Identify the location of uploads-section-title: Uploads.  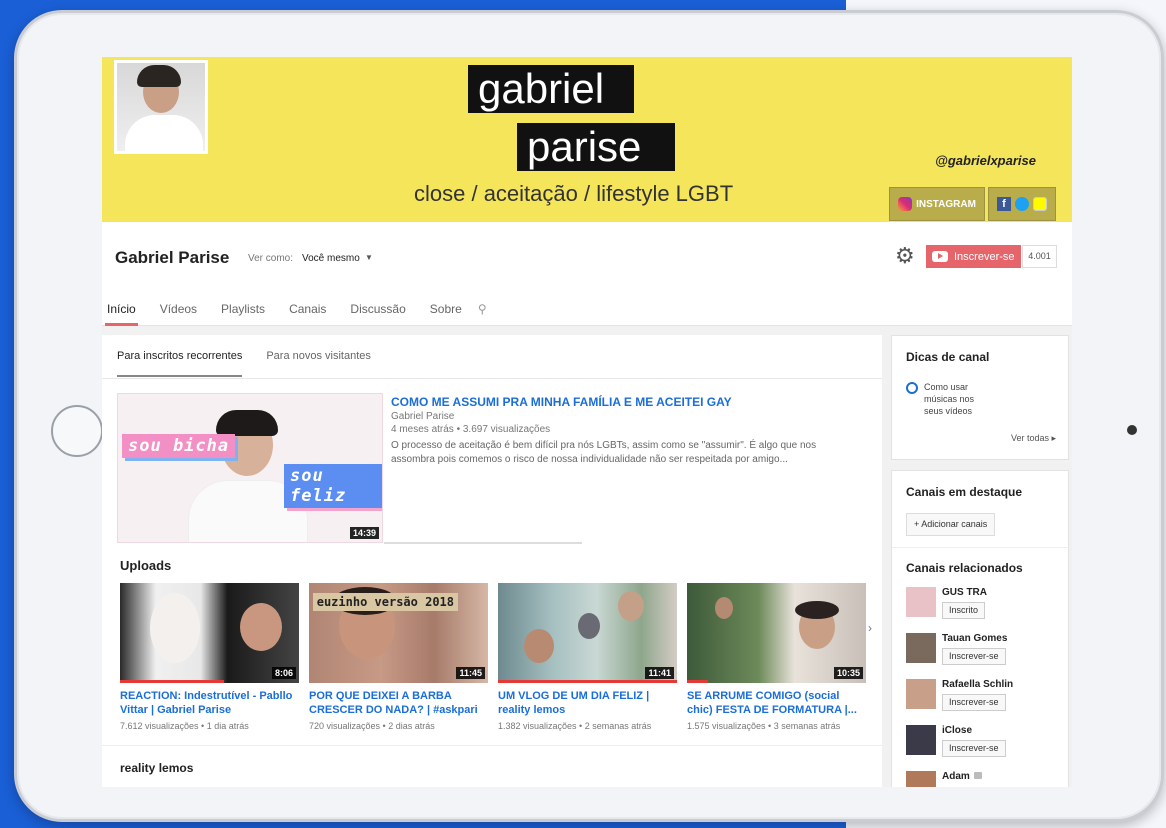
(145, 565).